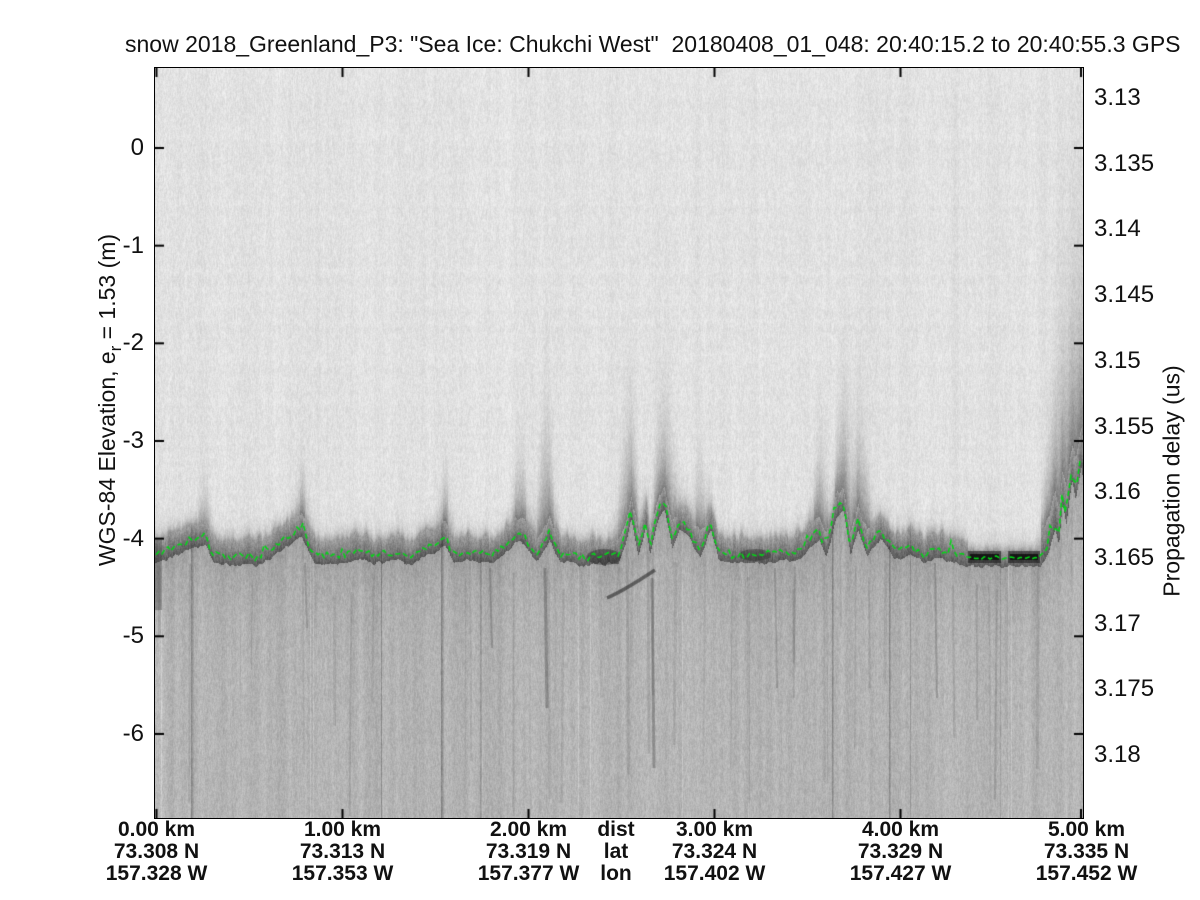 Image resolution: width=1200 pixels, height=900 pixels. What do you see at coordinates (1117, 97) in the screenshot?
I see `delay-tick-label: 3.13` at bounding box center [1117, 97].